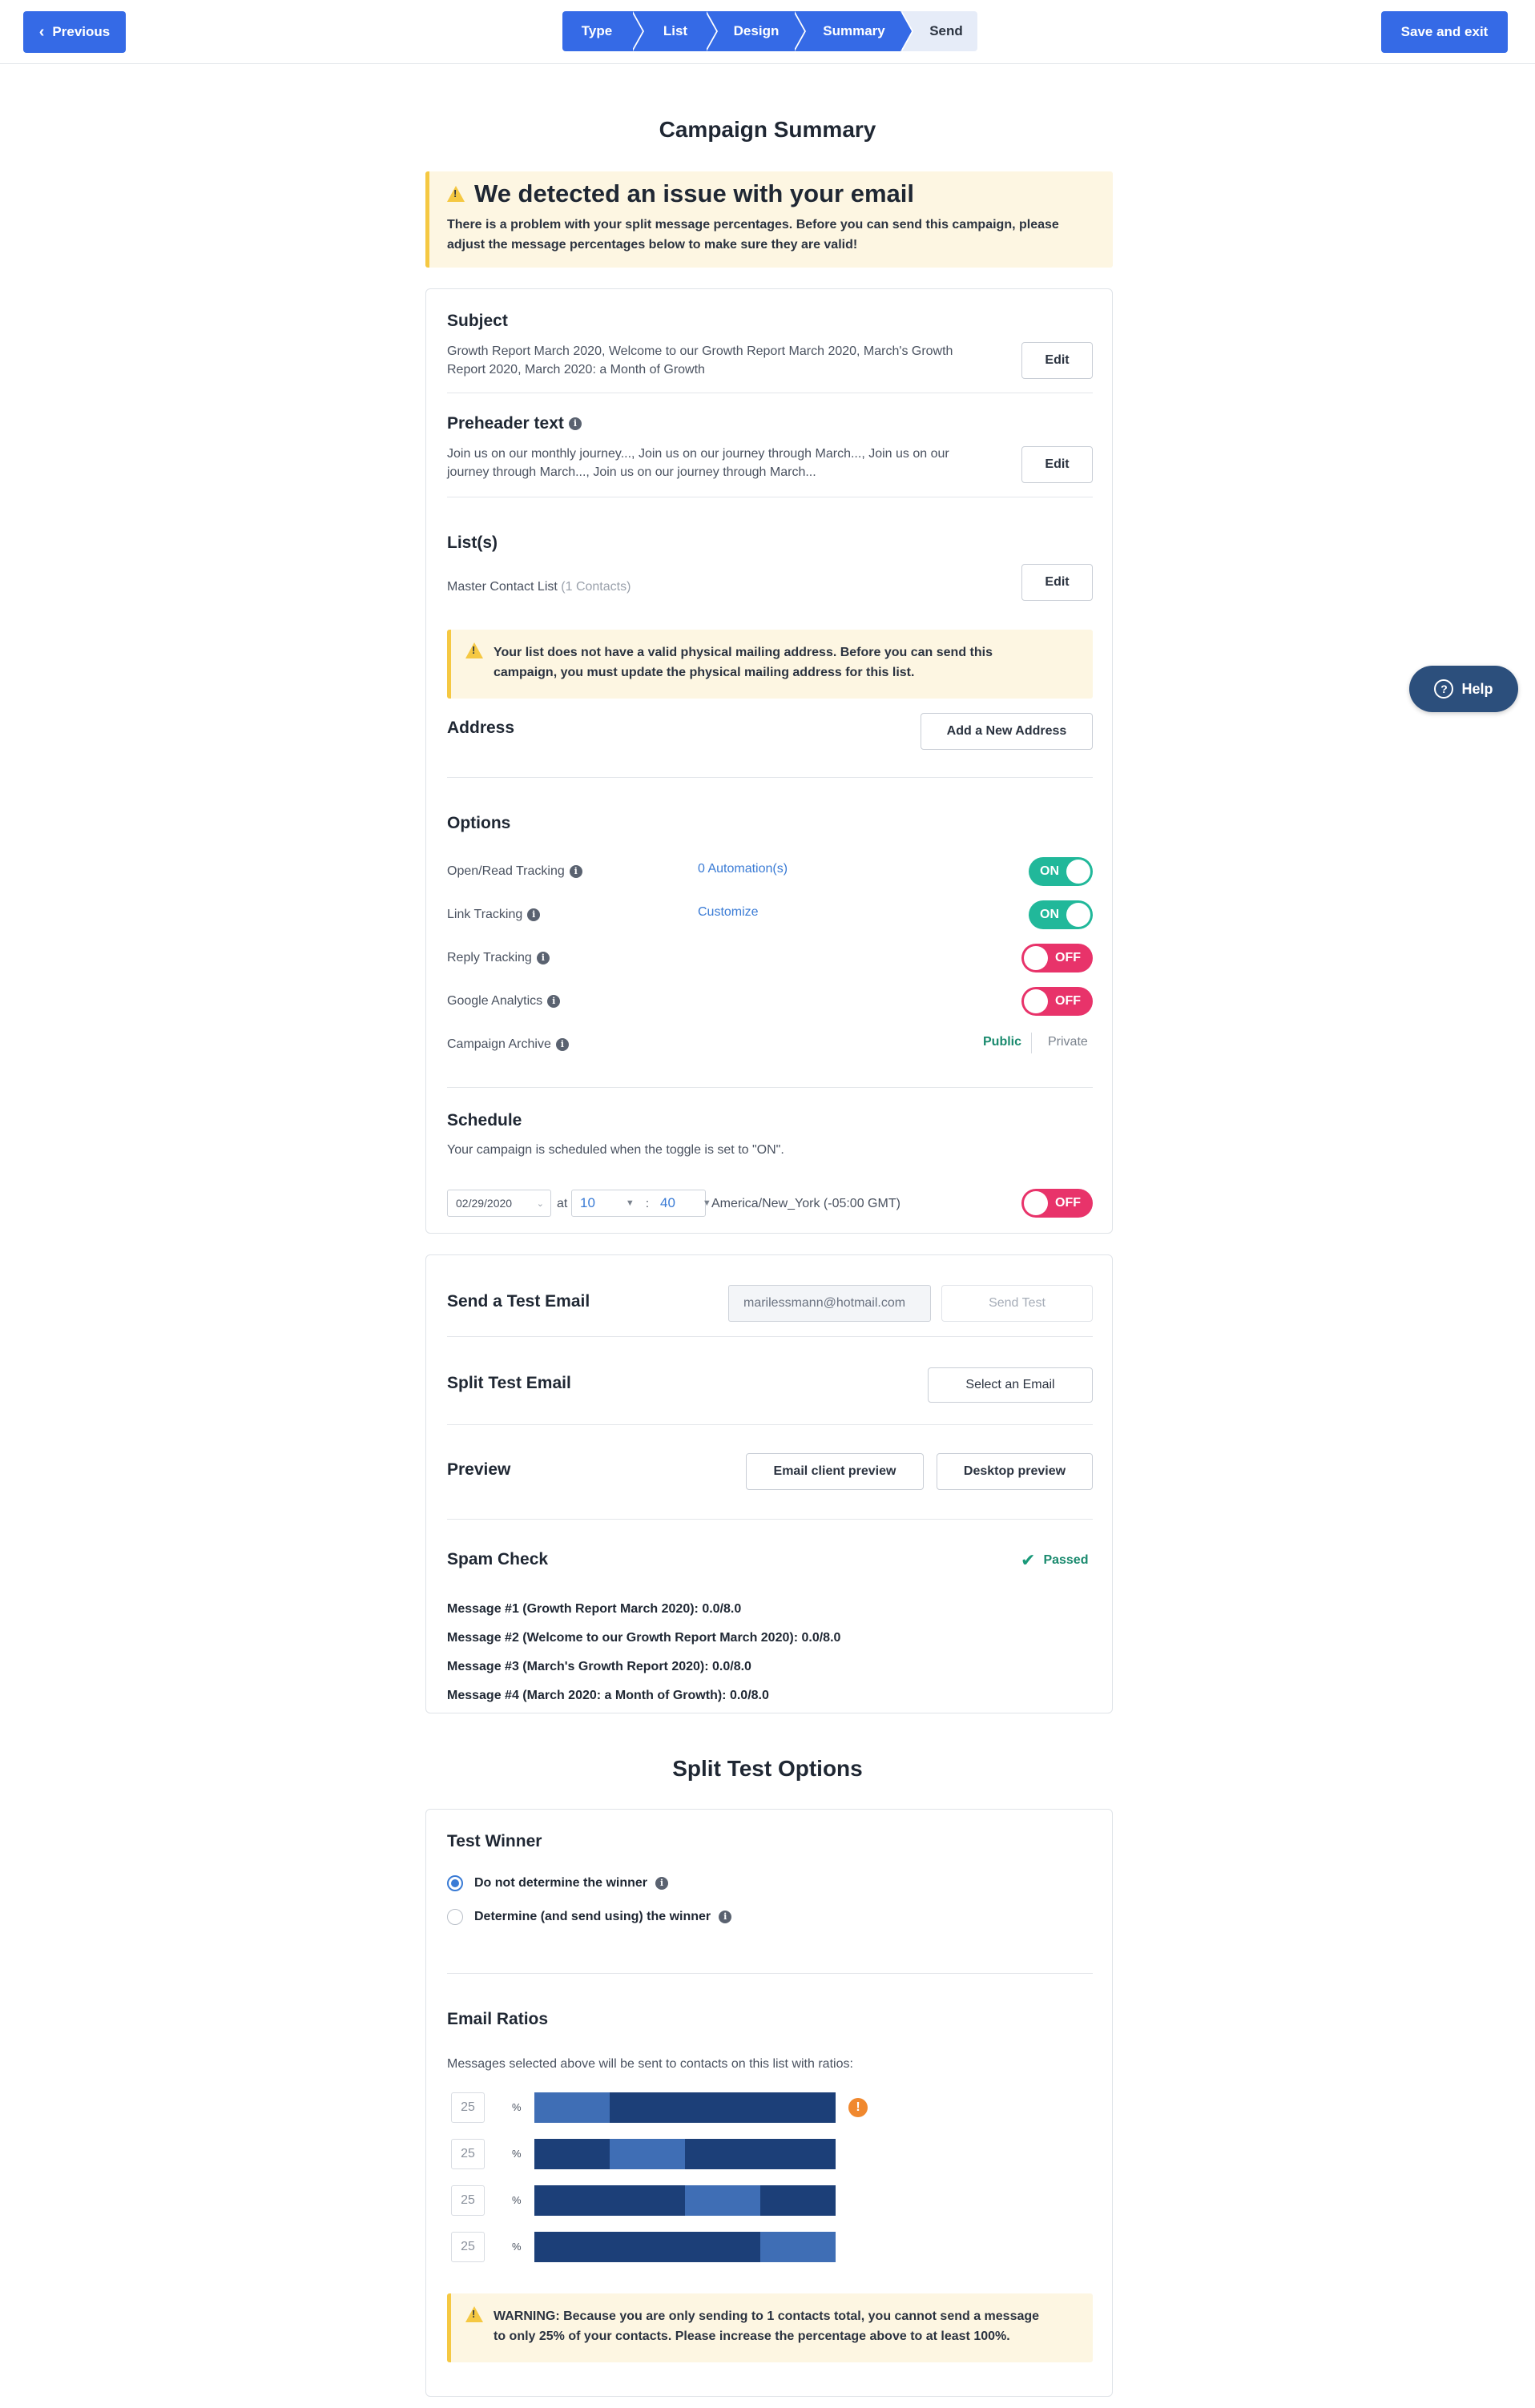 The height and width of the screenshot is (2408, 1535). Describe the element at coordinates (455, 1883) in the screenshot. I see `radio-selected` at that location.